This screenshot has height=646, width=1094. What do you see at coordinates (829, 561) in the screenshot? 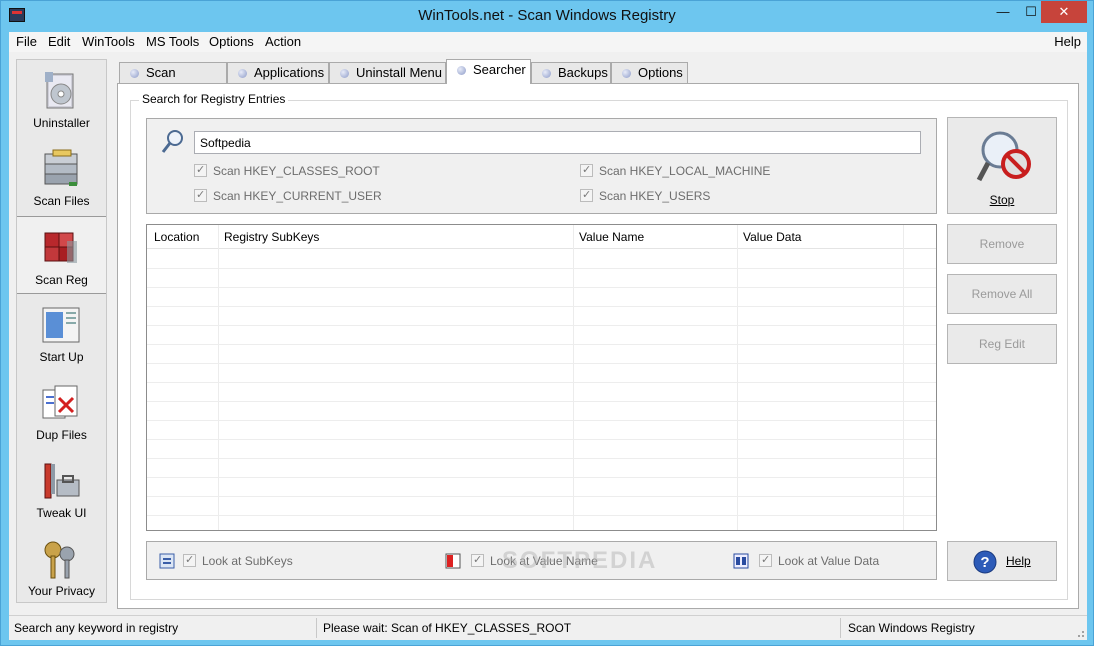
I see `check-label: Look at Value Data` at bounding box center [829, 561].